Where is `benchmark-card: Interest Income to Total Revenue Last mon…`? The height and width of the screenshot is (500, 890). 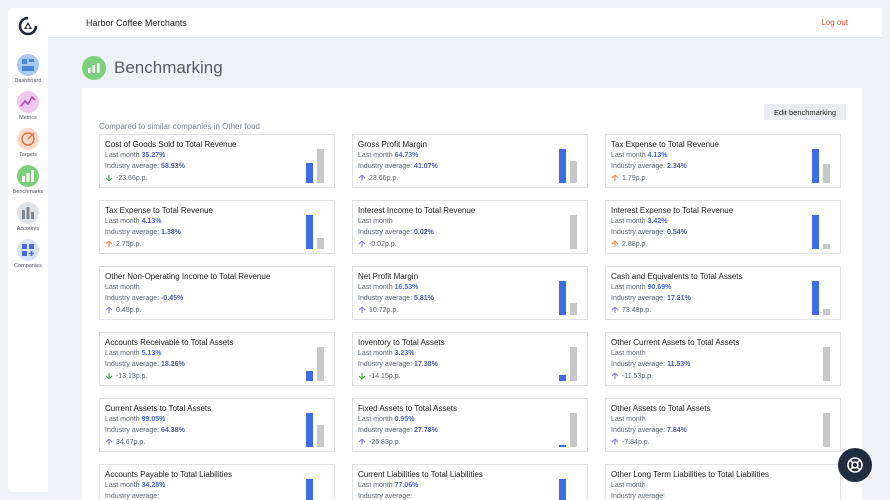 benchmark-card: Interest Income to Total Revenue Last mon… is located at coordinates (470, 227).